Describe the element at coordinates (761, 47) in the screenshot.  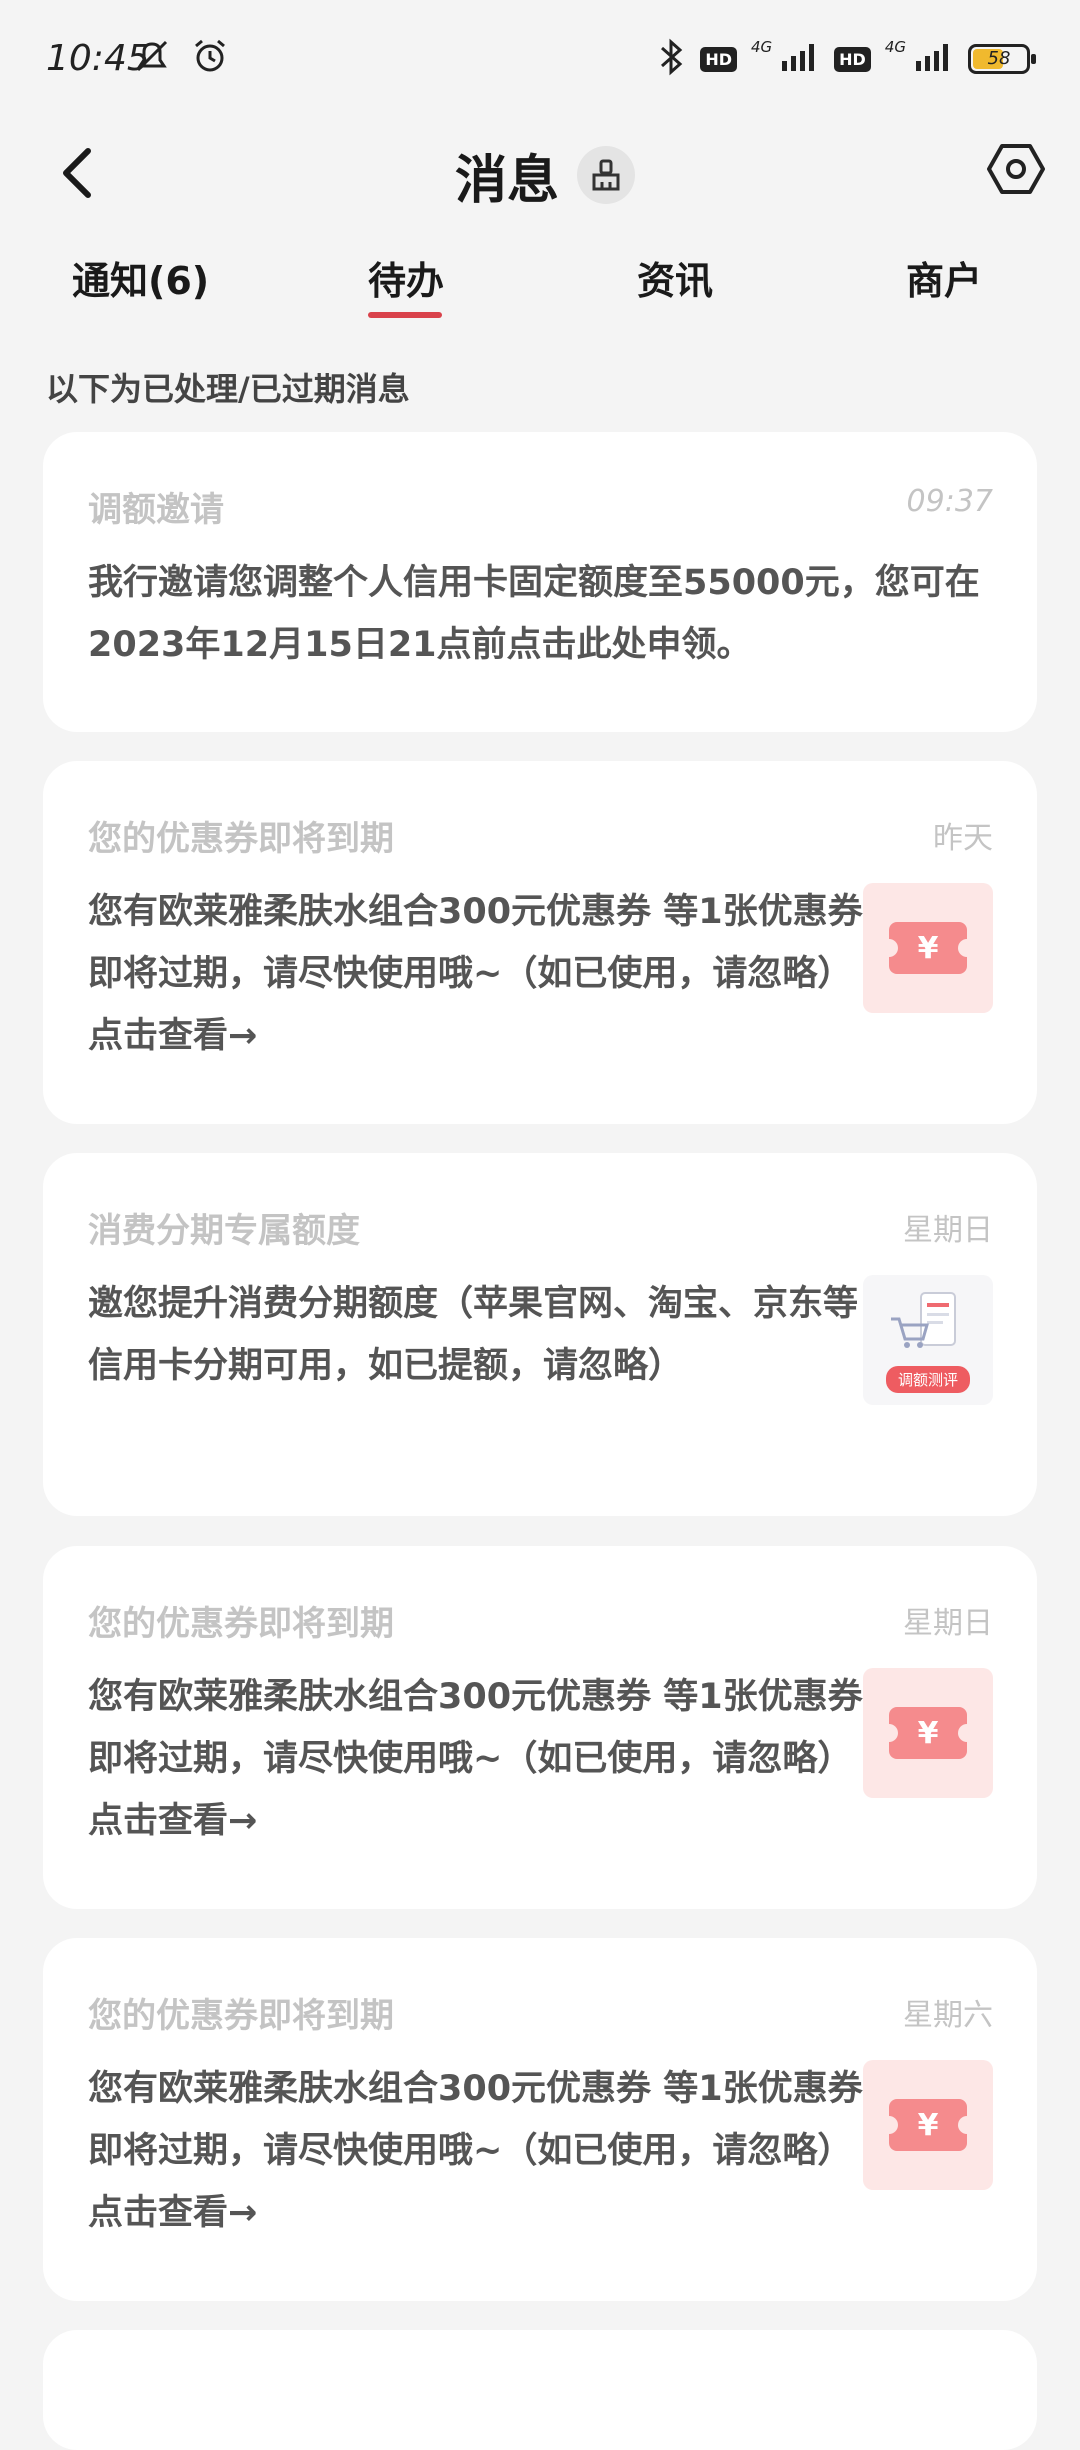
I see `network-type-label: 4G` at that location.